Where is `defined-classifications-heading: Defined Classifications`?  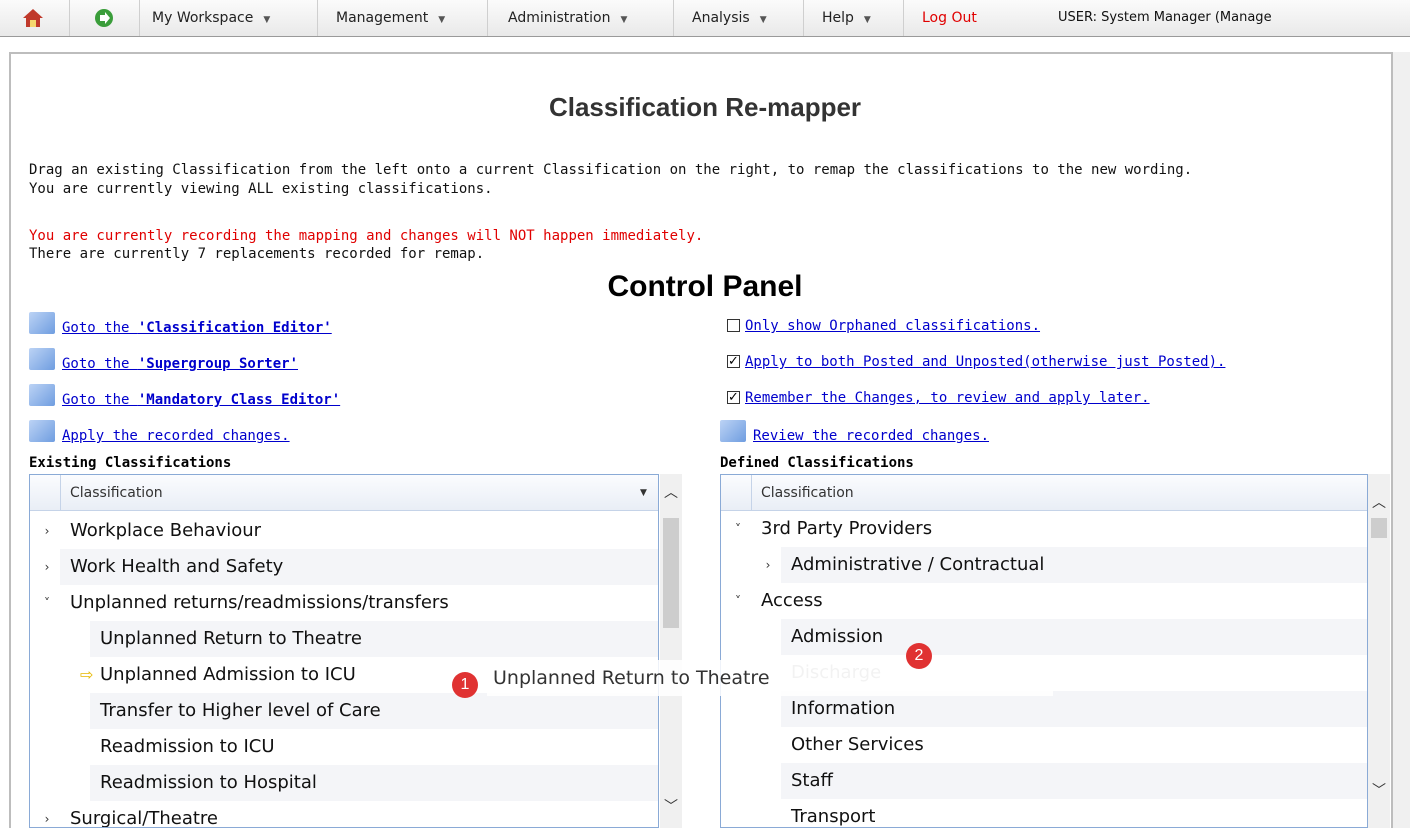
defined-classifications-heading: Defined Classifications is located at coordinates (817, 463).